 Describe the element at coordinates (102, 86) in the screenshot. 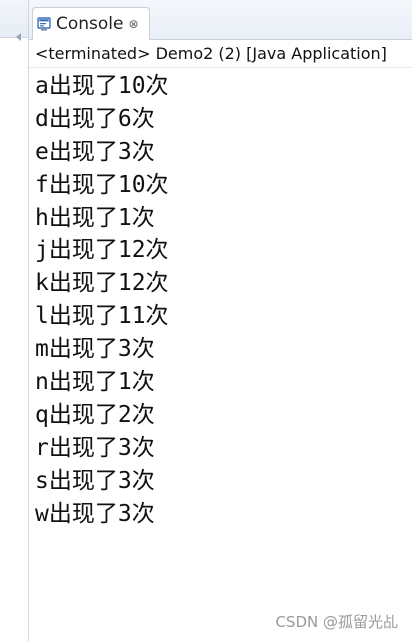

I see `output-line: a出现了10次` at that location.